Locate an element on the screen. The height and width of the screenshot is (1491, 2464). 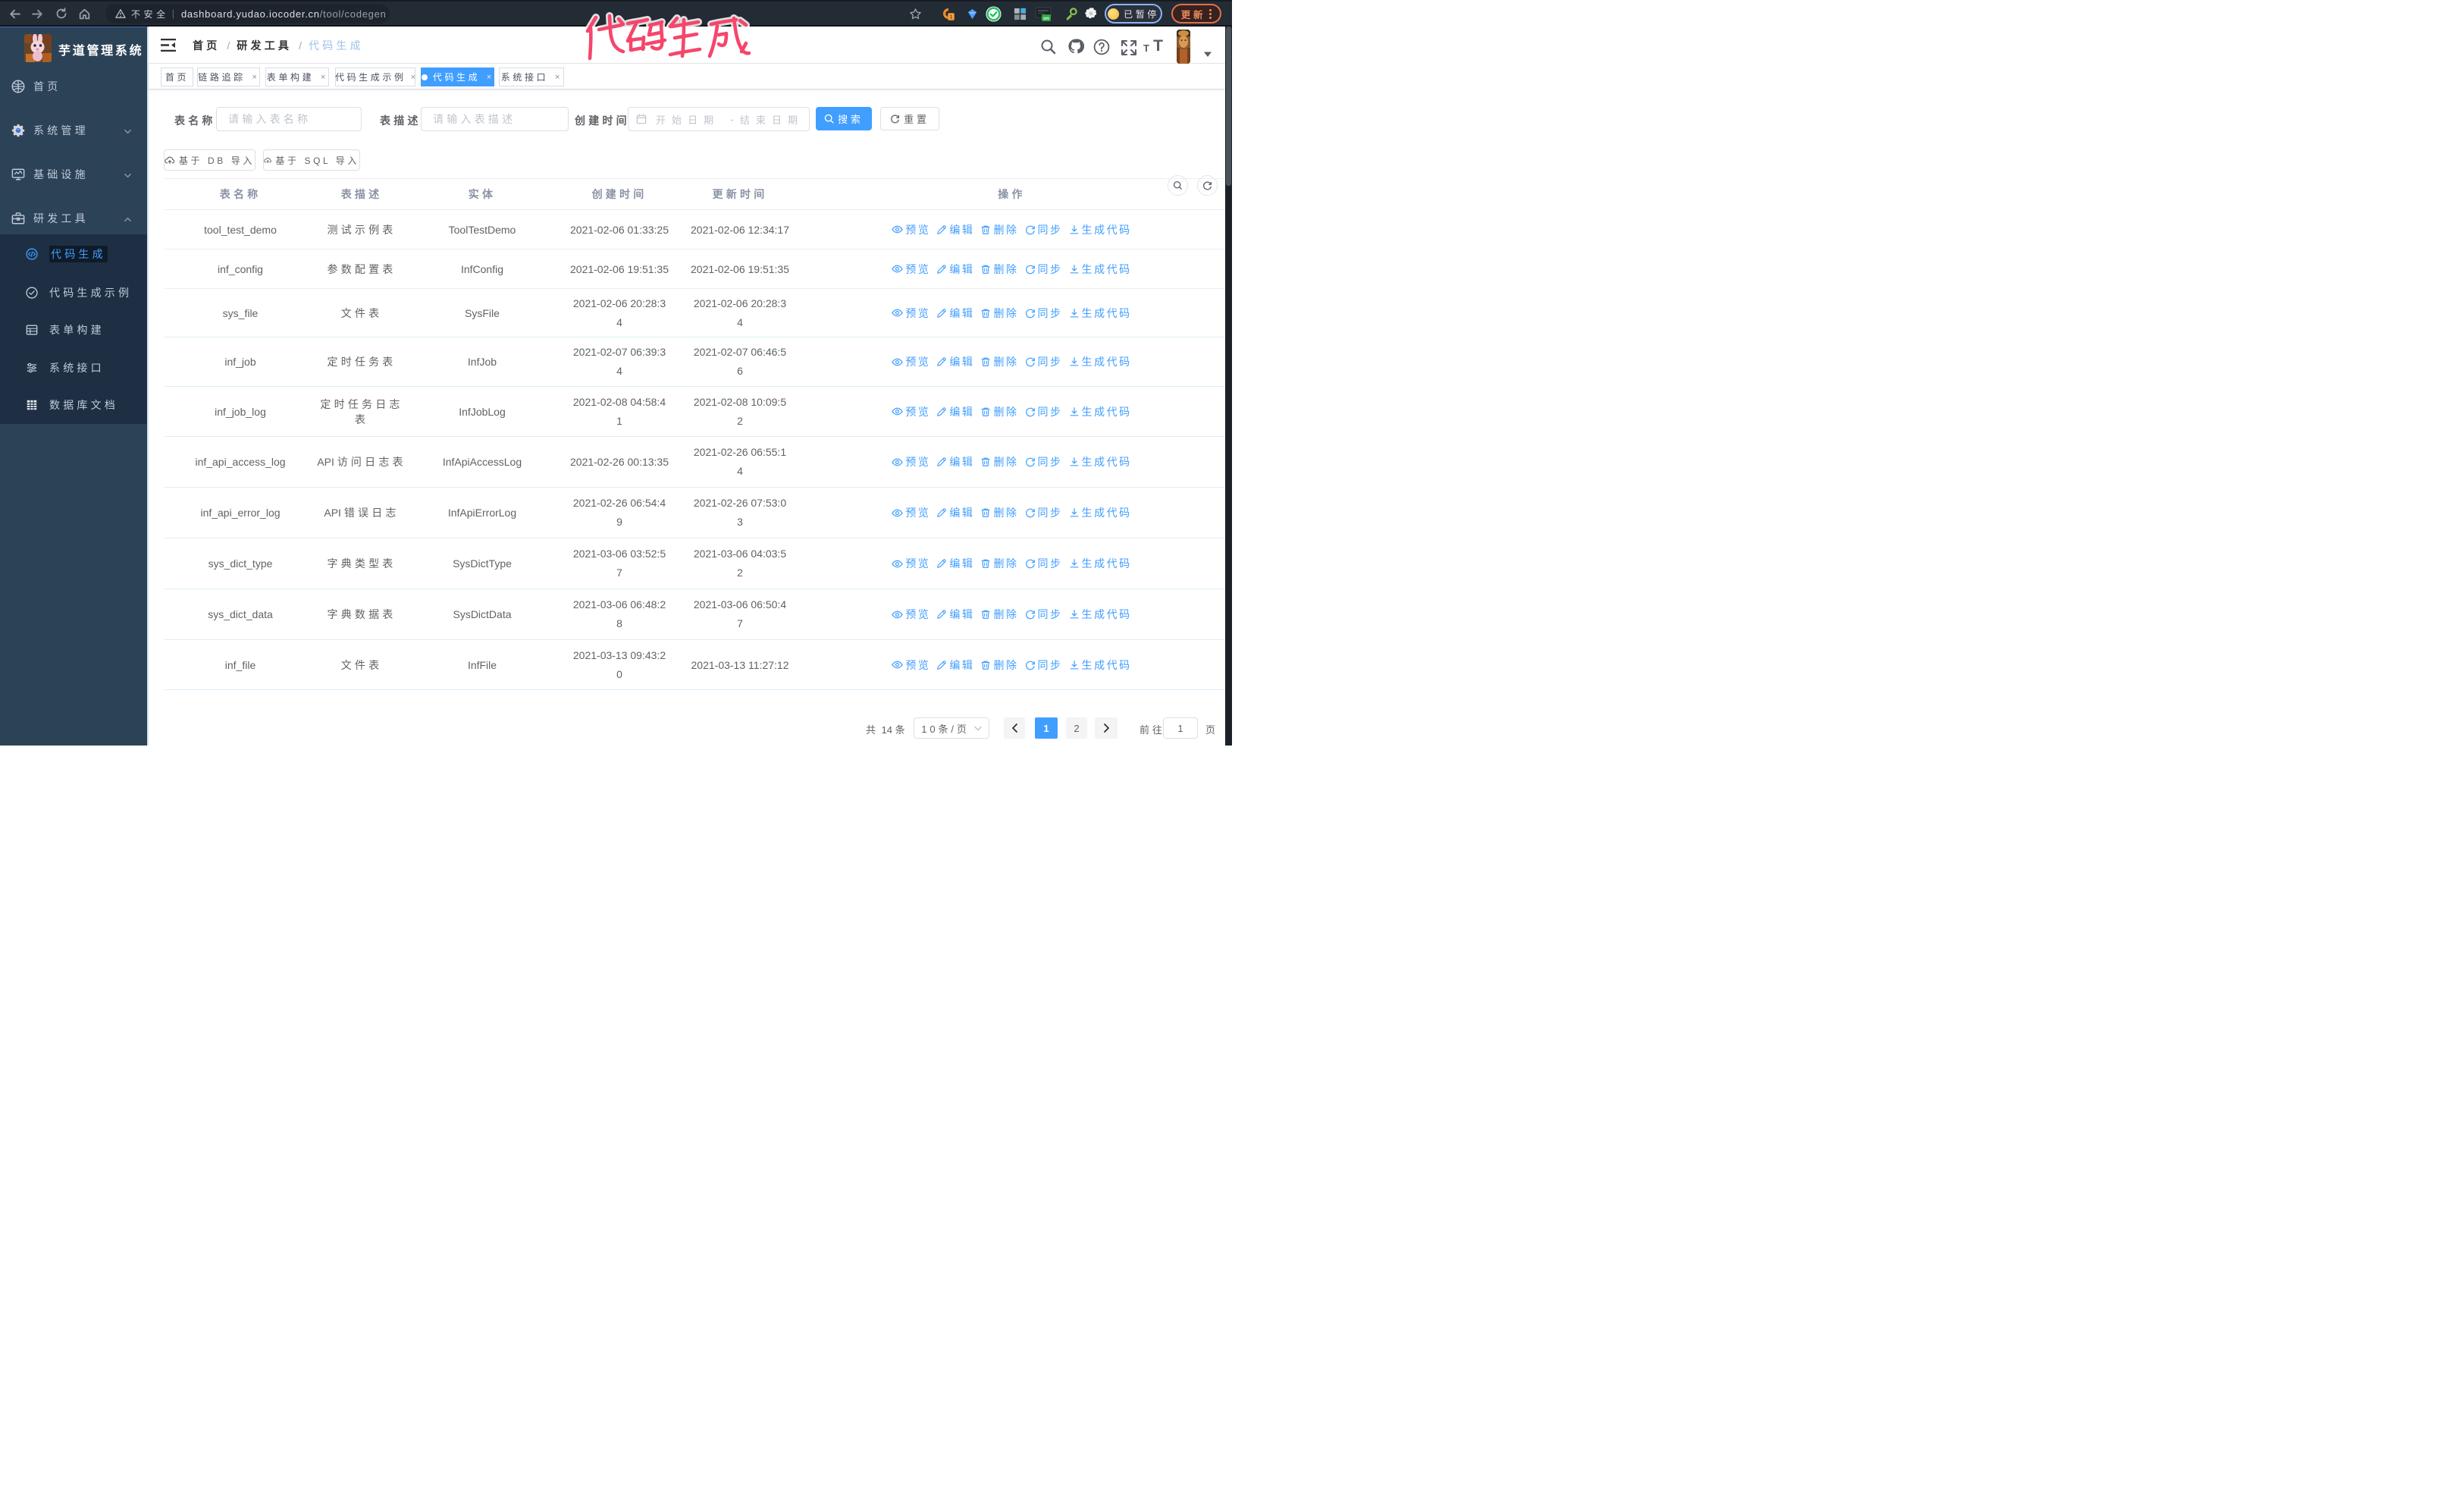
svg-text: on is located at coordinates (1046, 18).